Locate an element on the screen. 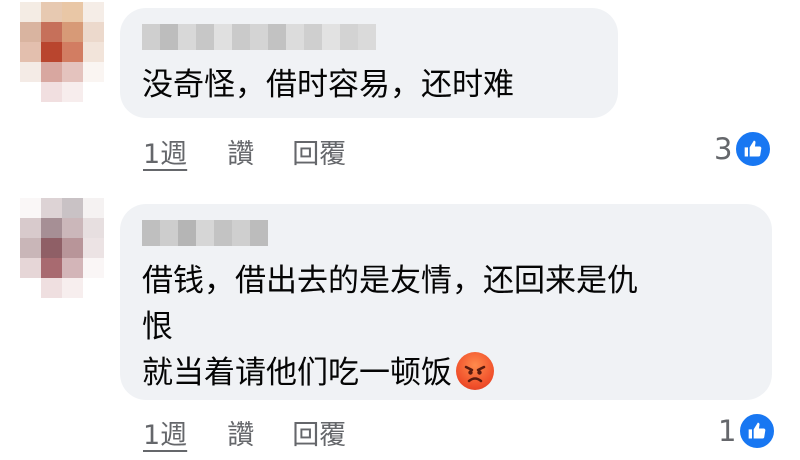  comment-text: 没奇怪，借时容易，还时难 is located at coordinates (328, 85).